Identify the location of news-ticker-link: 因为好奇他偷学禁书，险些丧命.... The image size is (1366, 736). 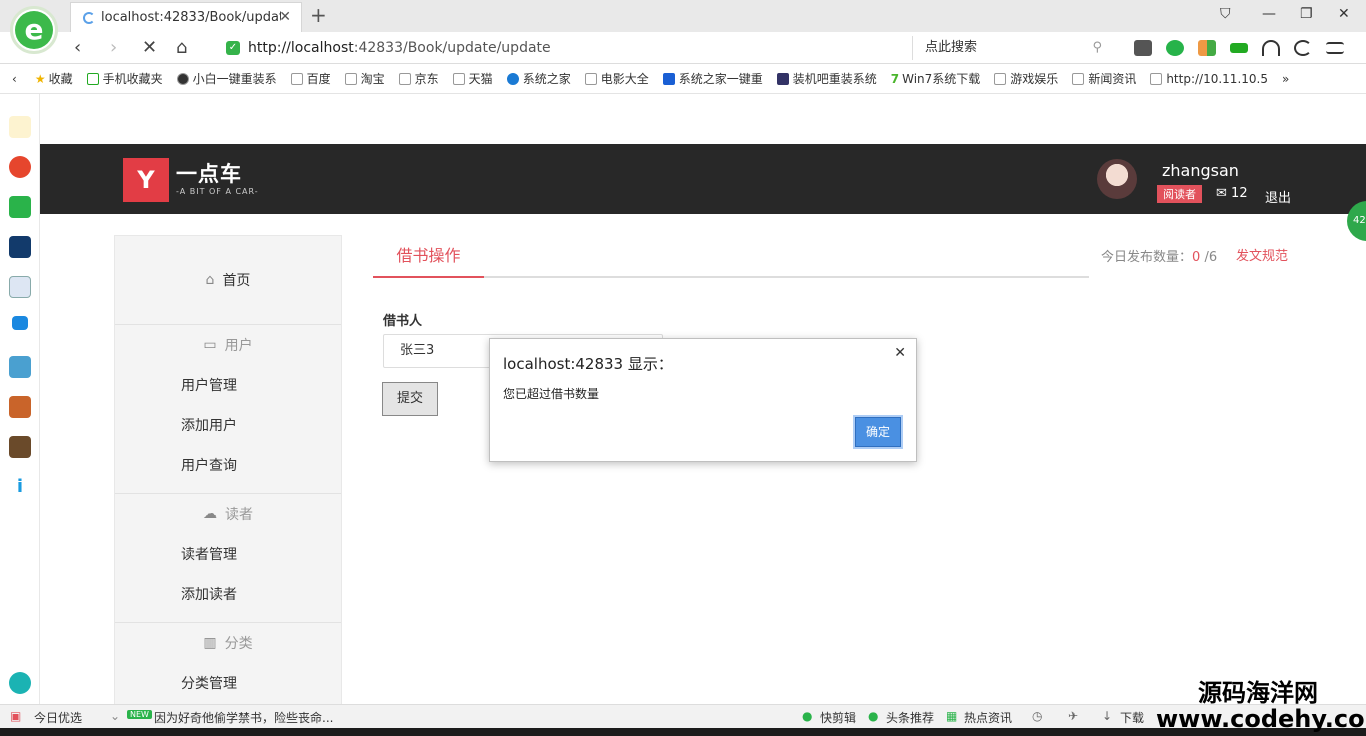
(243, 717).